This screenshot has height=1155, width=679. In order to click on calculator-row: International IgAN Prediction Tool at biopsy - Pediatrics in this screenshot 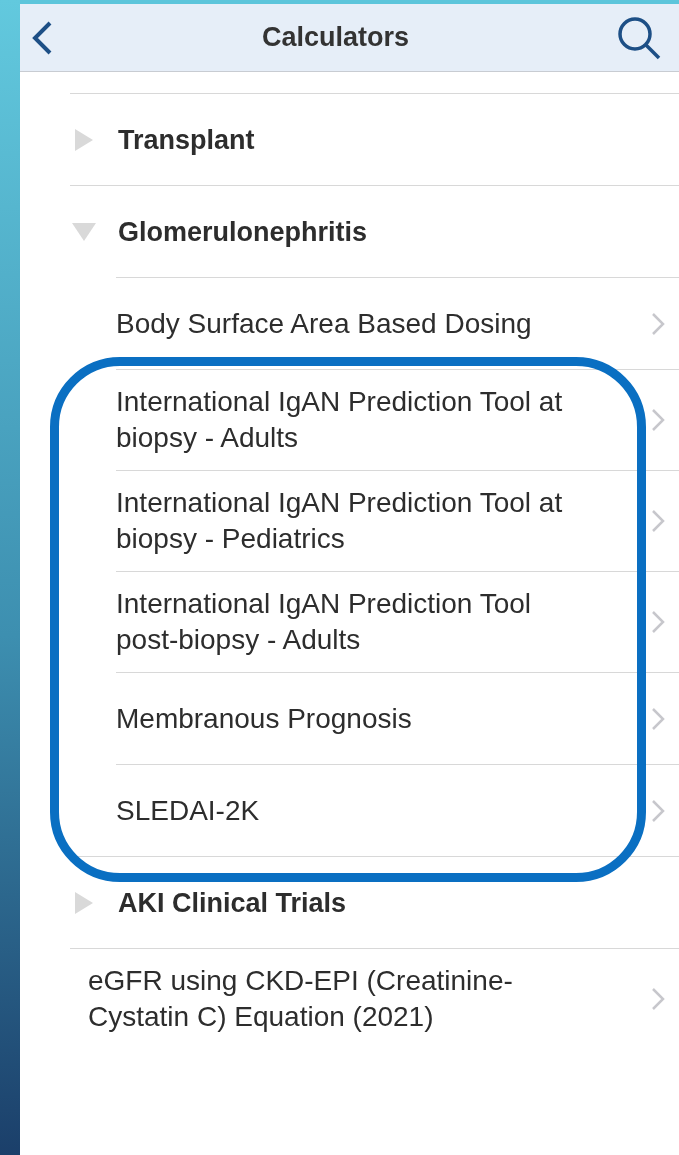, I will do `click(397, 520)`.